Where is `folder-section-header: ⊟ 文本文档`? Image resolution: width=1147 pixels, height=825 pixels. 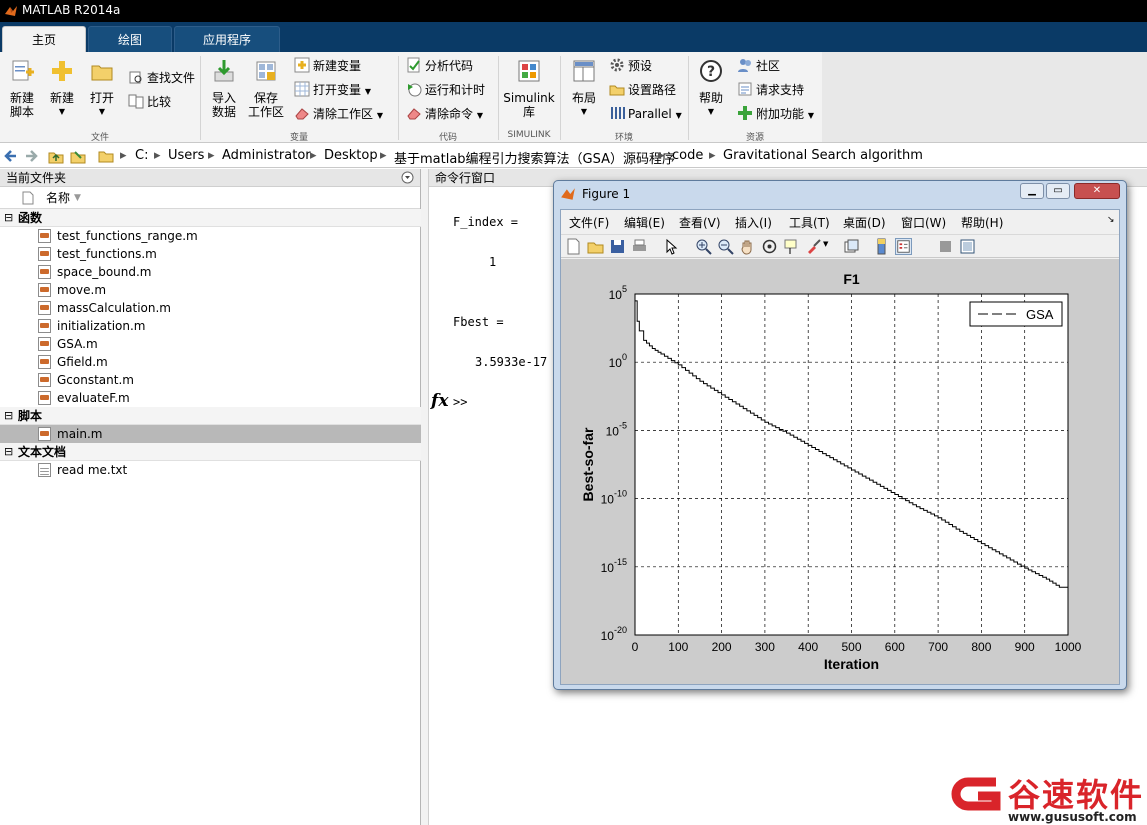
folder-section-header: ⊟ 文本文档 is located at coordinates (210, 452).